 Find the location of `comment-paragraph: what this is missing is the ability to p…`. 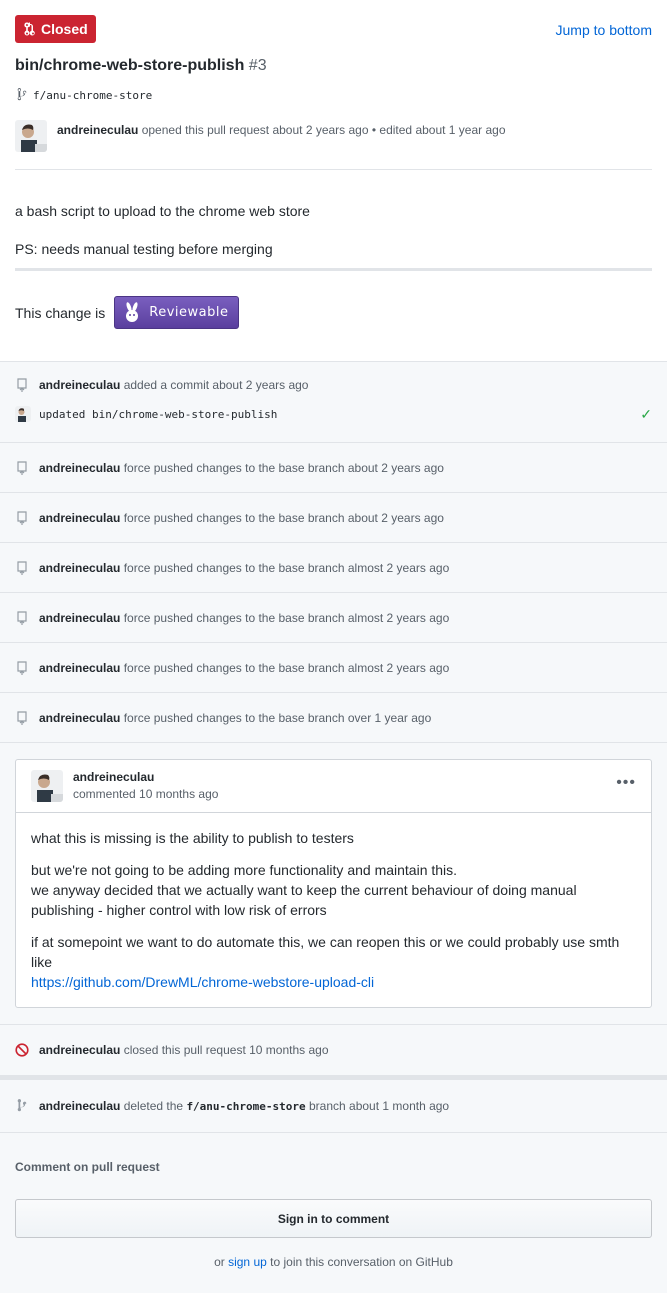

comment-paragraph: what this is missing is the ability to p… is located at coordinates (192, 838).